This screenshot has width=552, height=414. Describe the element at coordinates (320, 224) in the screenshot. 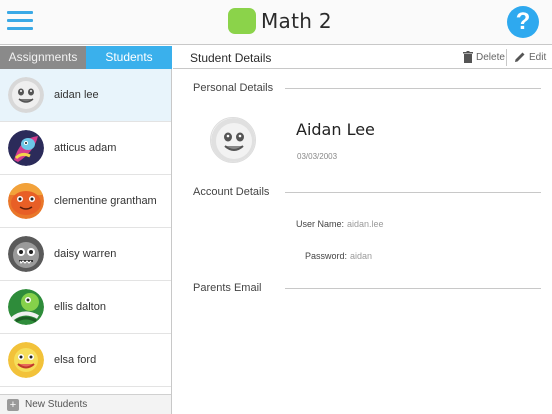

I see `username-label: User Name:` at that location.